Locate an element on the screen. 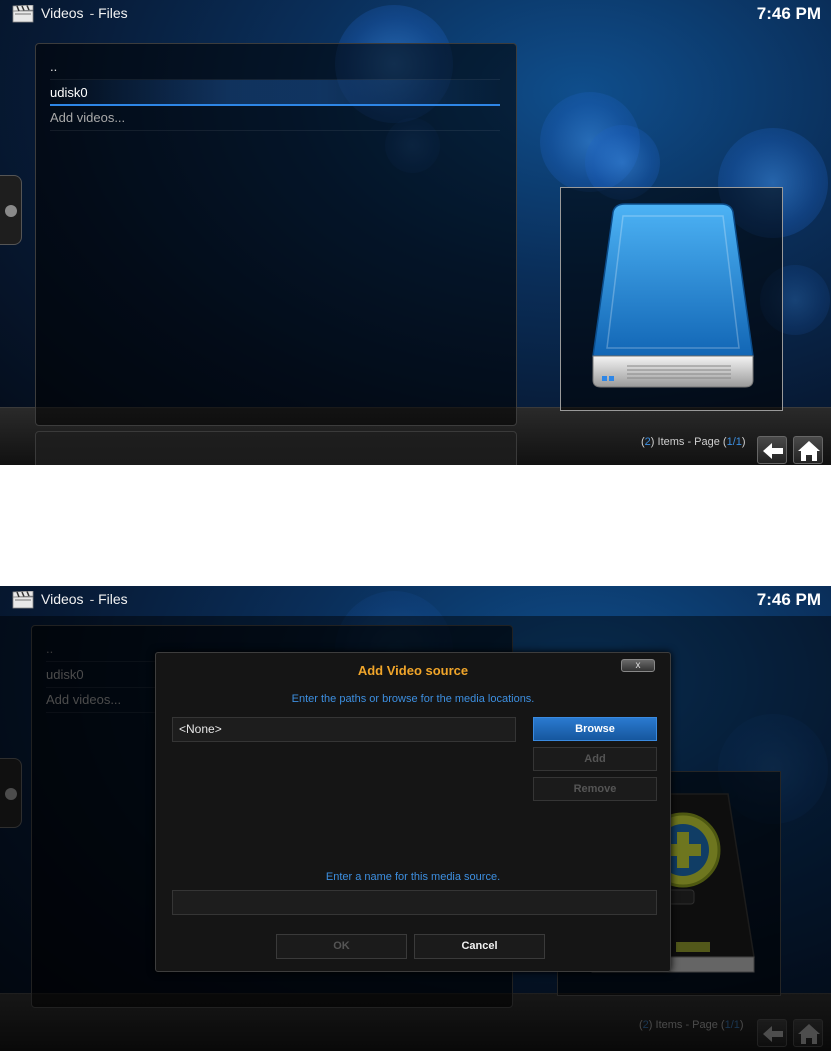  hard-drive-icon is located at coordinates (673, 295).